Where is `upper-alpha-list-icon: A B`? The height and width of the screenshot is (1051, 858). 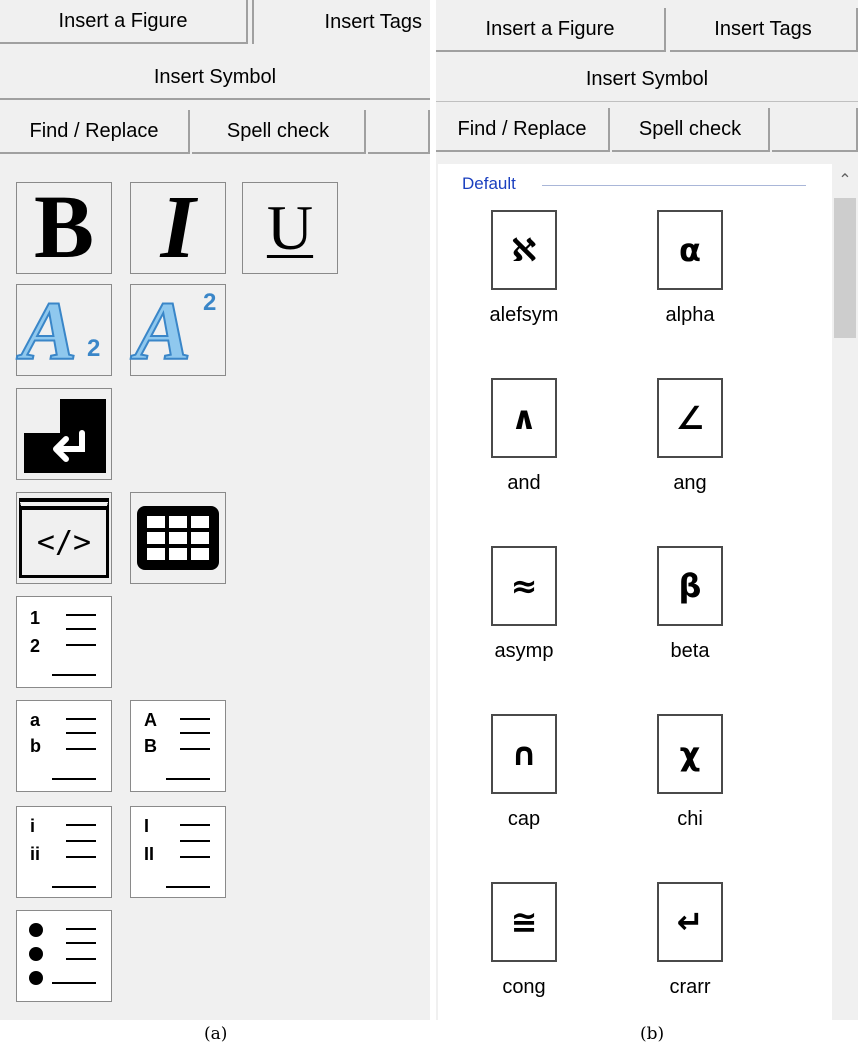
upper-alpha-list-icon: A B is located at coordinates (178, 746).